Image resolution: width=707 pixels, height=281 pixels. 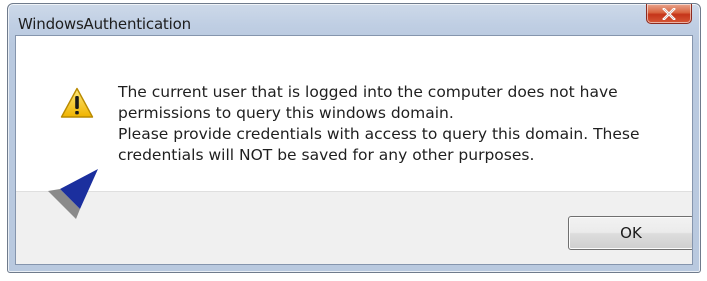 I want to click on window-title: WindowsAuthentication, so click(x=104, y=24).